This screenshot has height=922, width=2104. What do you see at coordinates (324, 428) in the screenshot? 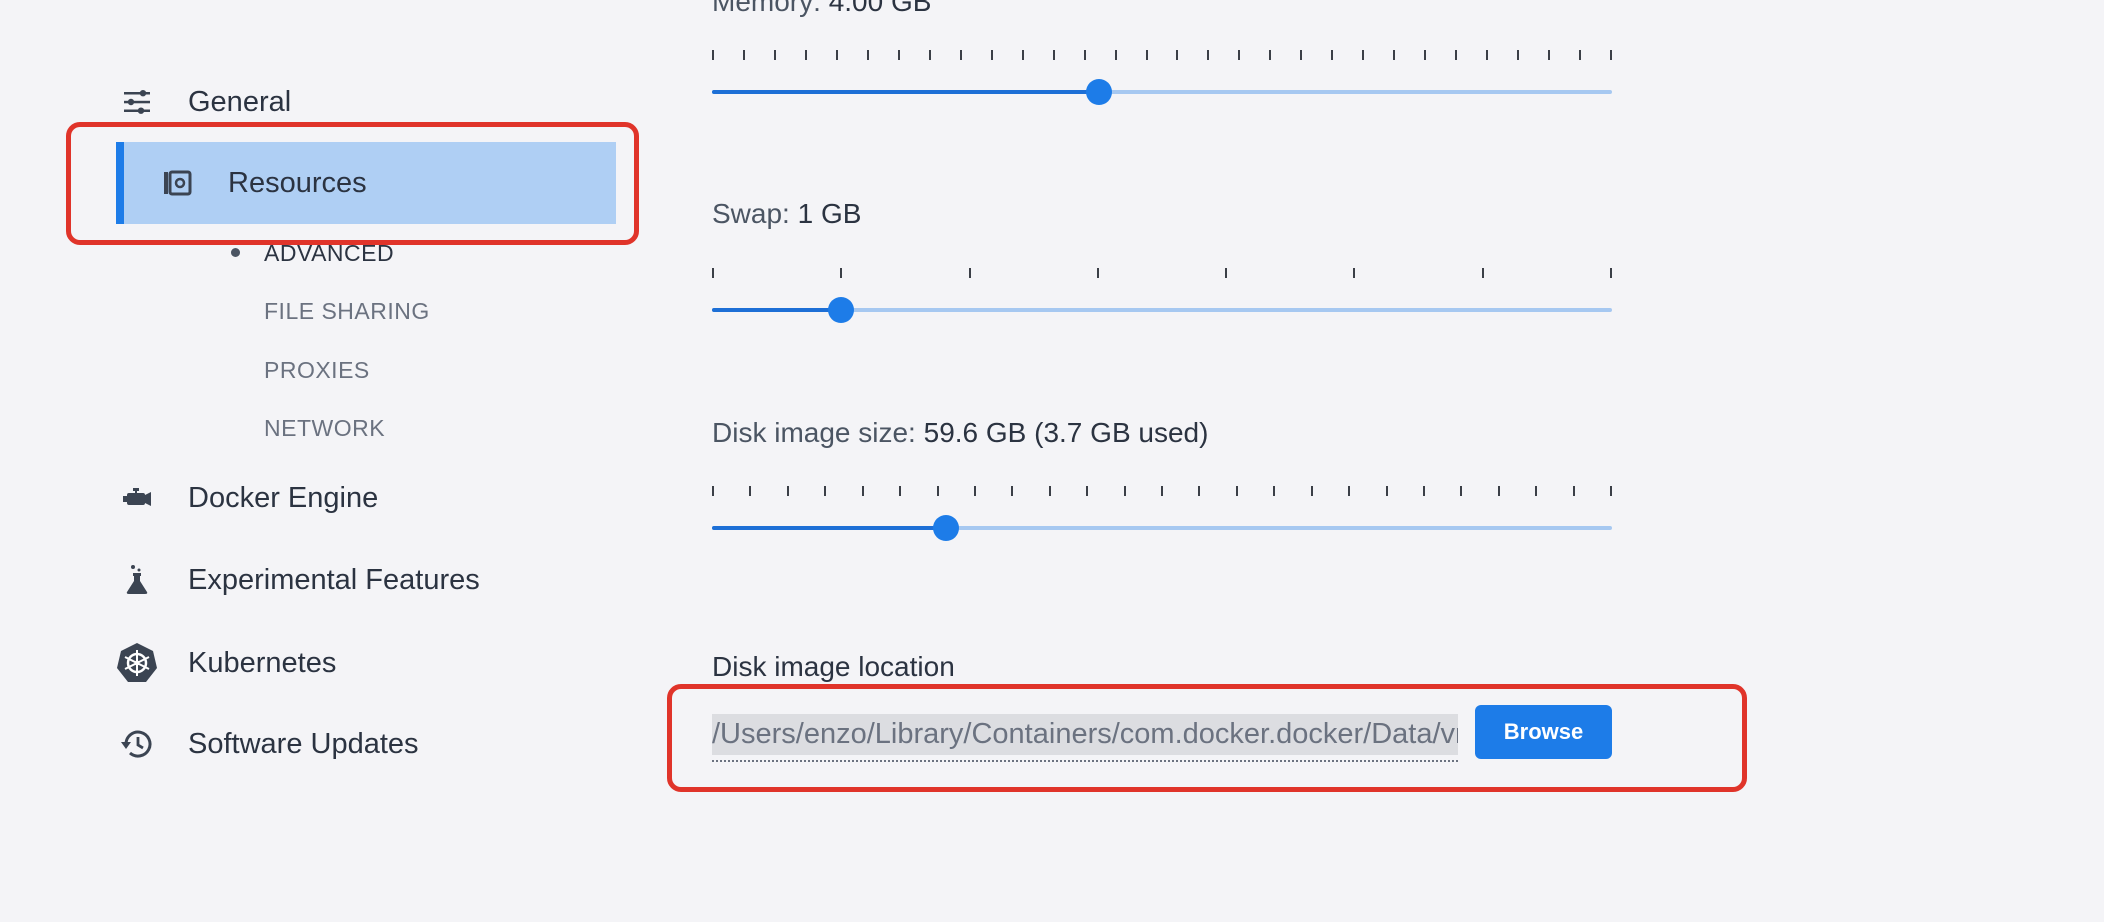
I see `subitem-network: NETWORK` at bounding box center [324, 428].